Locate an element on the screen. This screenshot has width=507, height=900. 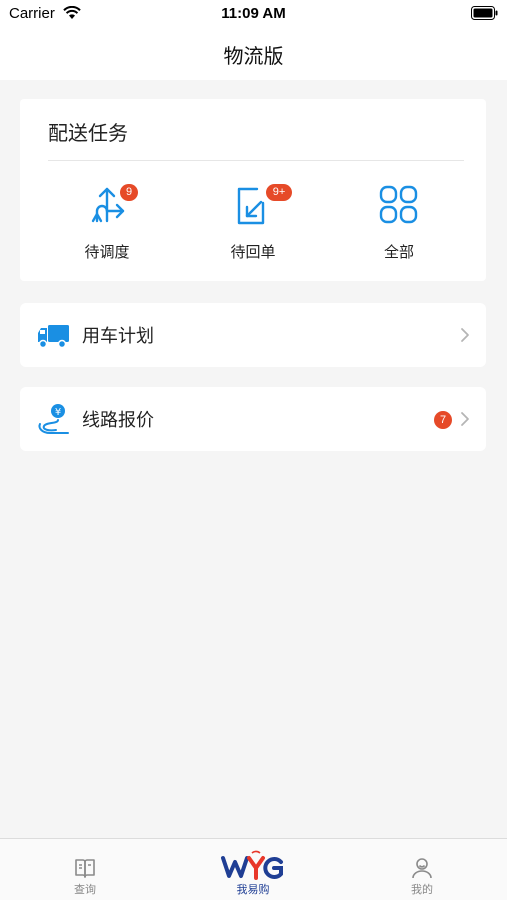
user-icon is located at coordinates (422, 868).